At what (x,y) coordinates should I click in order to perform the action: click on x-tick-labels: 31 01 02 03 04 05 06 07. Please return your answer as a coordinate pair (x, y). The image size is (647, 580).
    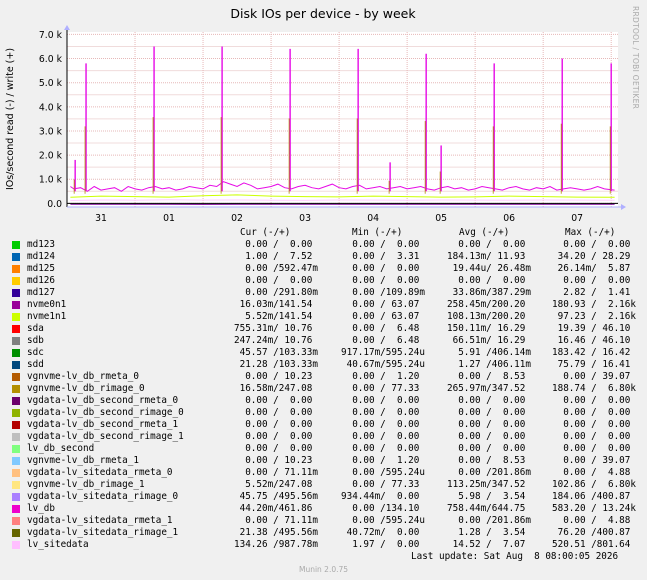
    Looking at the image, I should click on (339, 218).